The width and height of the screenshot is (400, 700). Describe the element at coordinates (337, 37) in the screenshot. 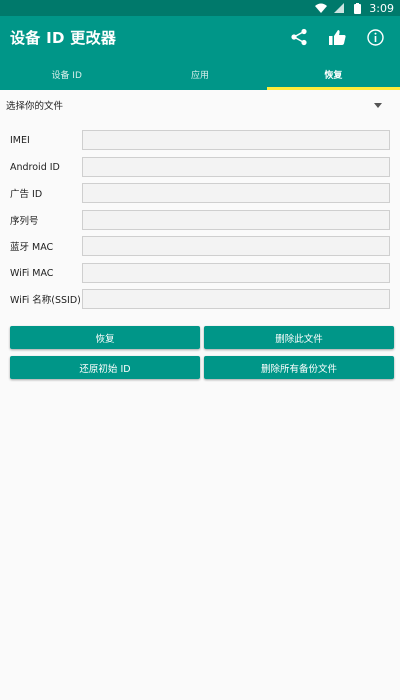

I see `thumbs-up-icon` at that location.